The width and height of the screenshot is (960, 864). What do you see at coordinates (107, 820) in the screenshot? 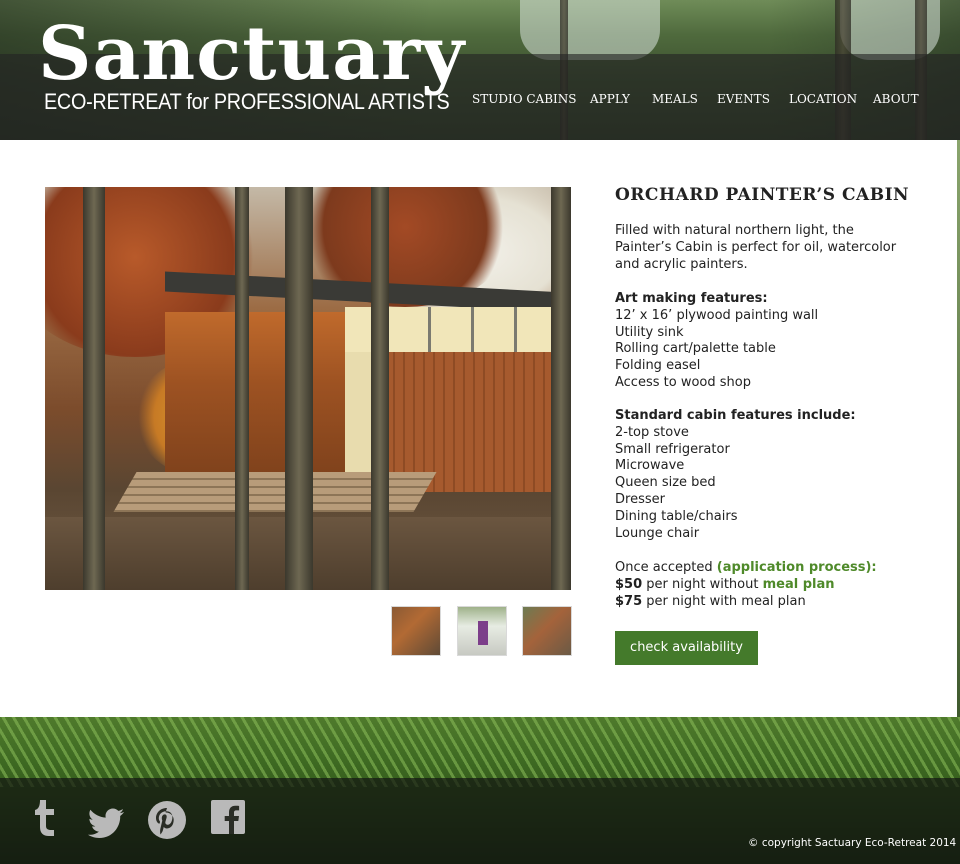
I see `twitter-icon` at bounding box center [107, 820].